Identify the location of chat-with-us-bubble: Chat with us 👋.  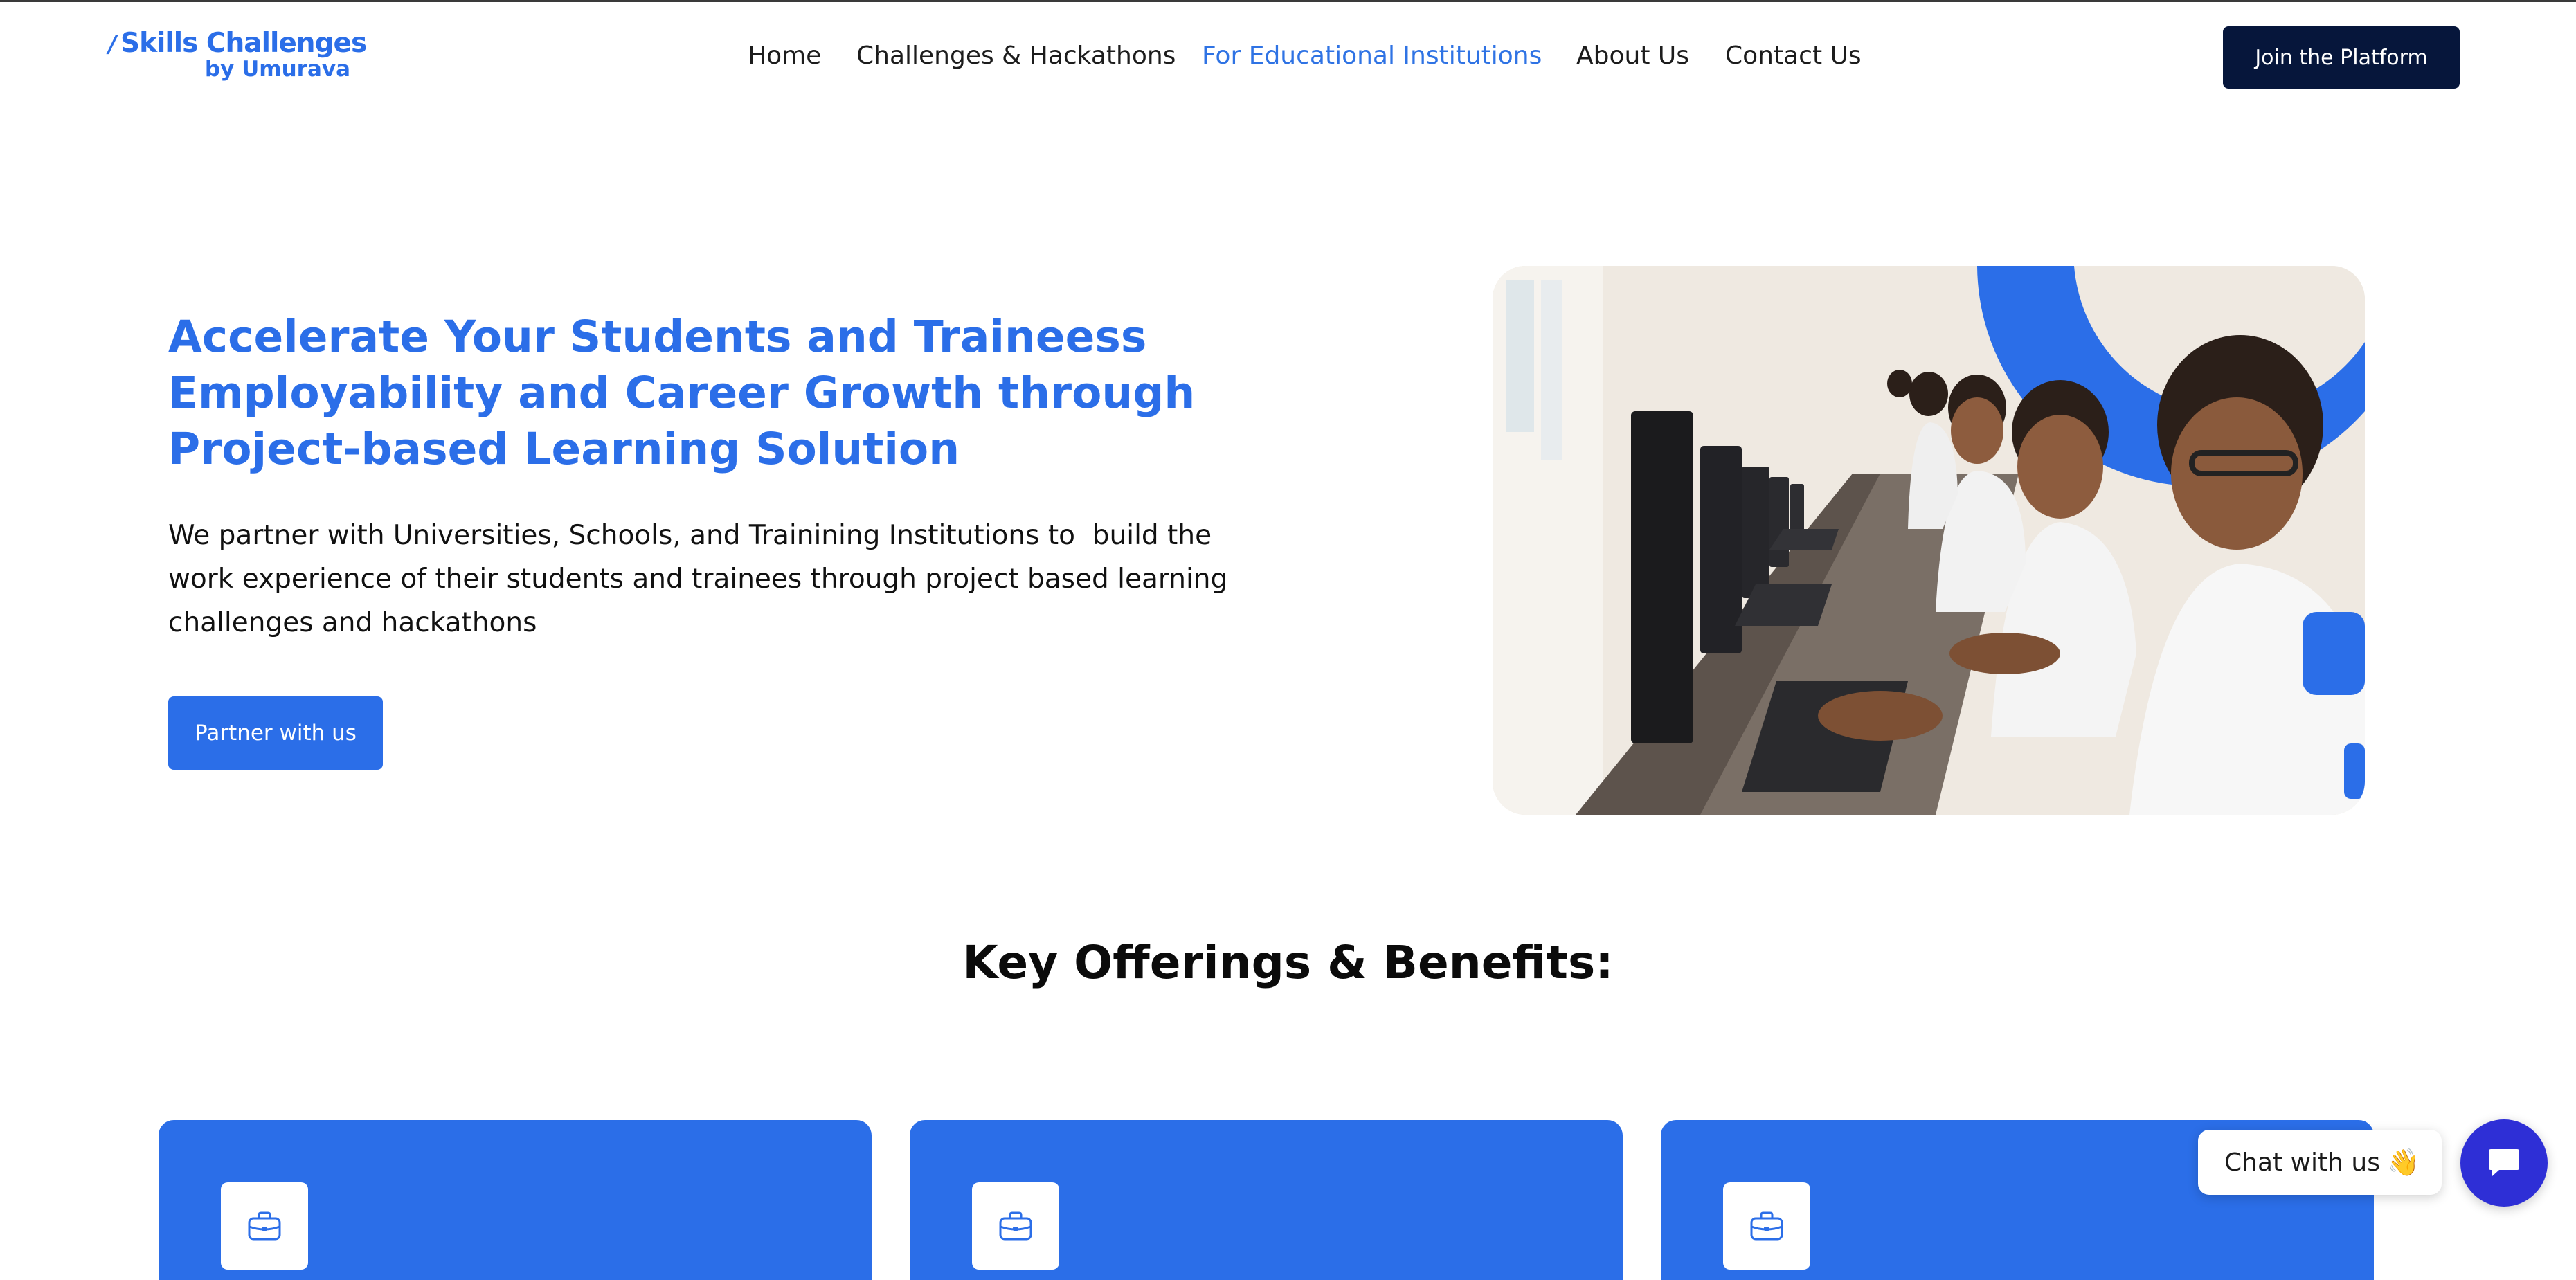
(2320, 1162).